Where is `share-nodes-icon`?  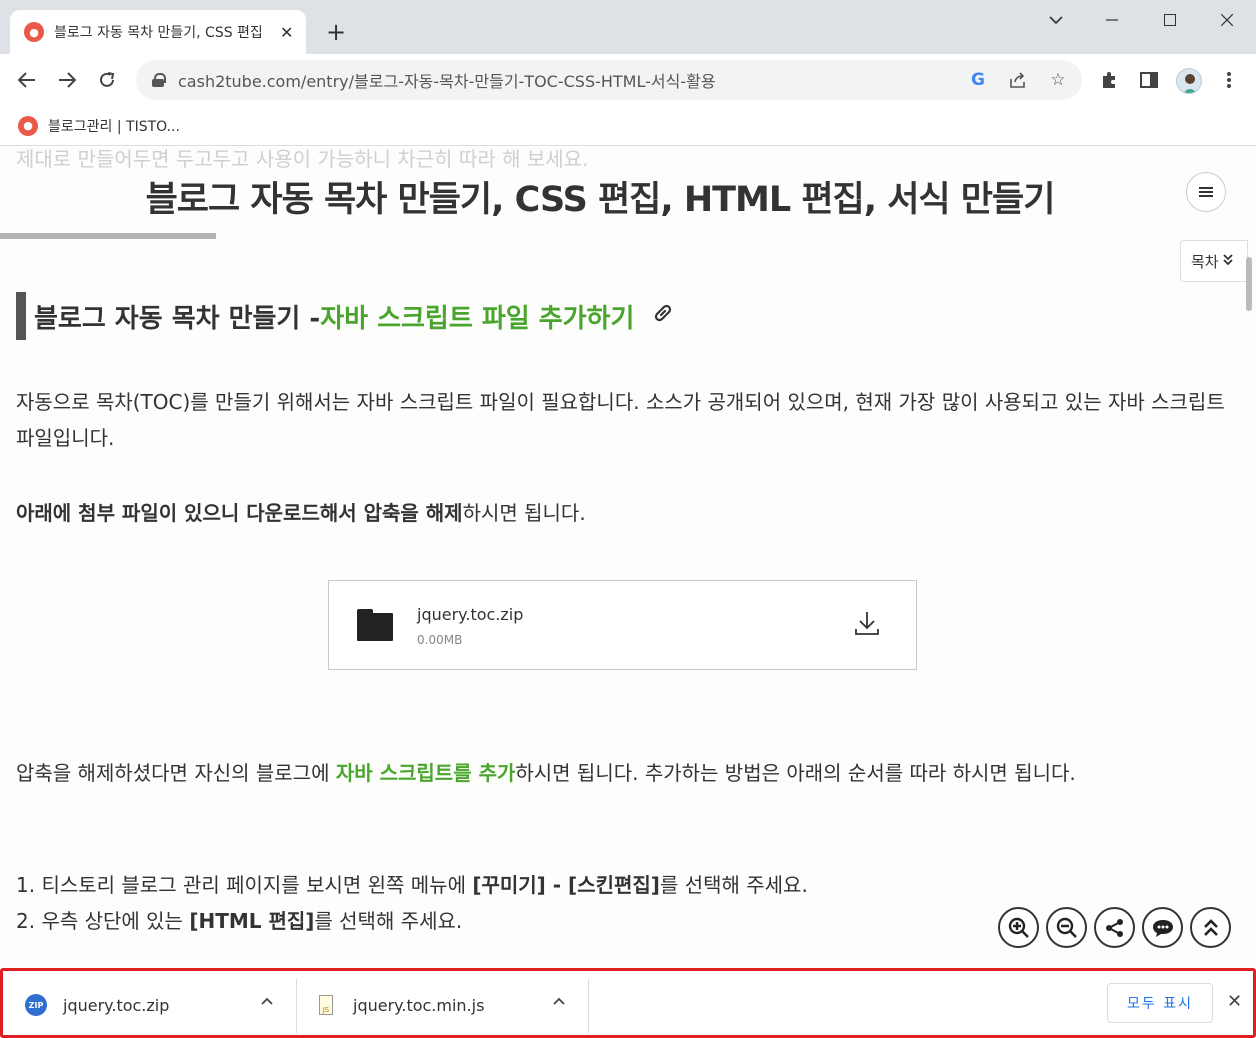
share-nodes-icon is located at coordinates (1114, 927).